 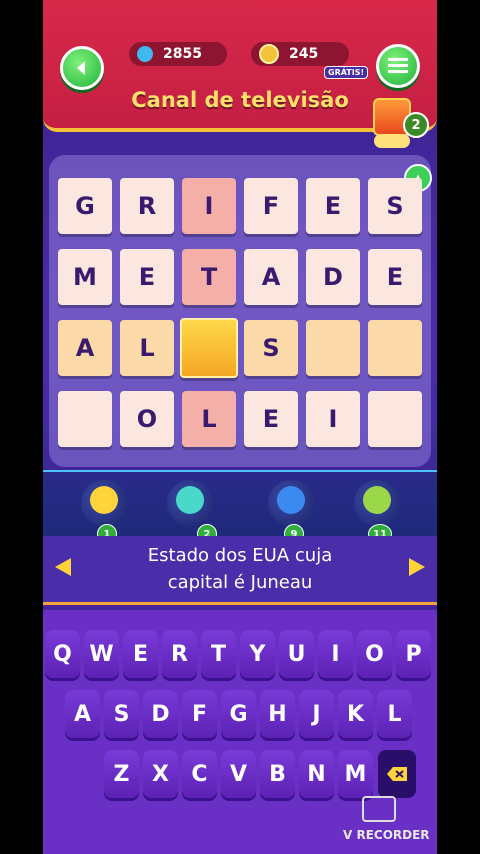 I want to click on backspace-icon, so click(x=397, y=774).